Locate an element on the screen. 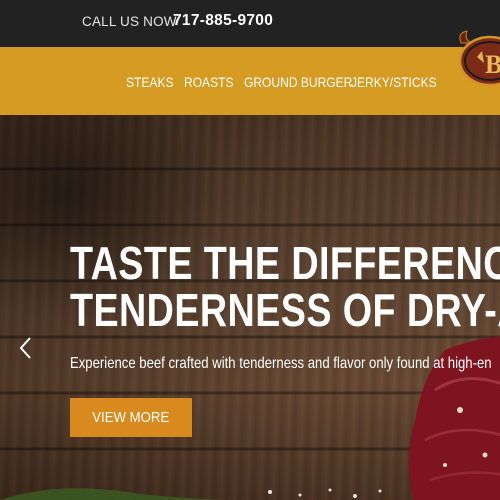 This screenshot has height=500, width=500. nav-item-jerky-sticks: JERKY/STICKS is located at coordinates (394, 82).